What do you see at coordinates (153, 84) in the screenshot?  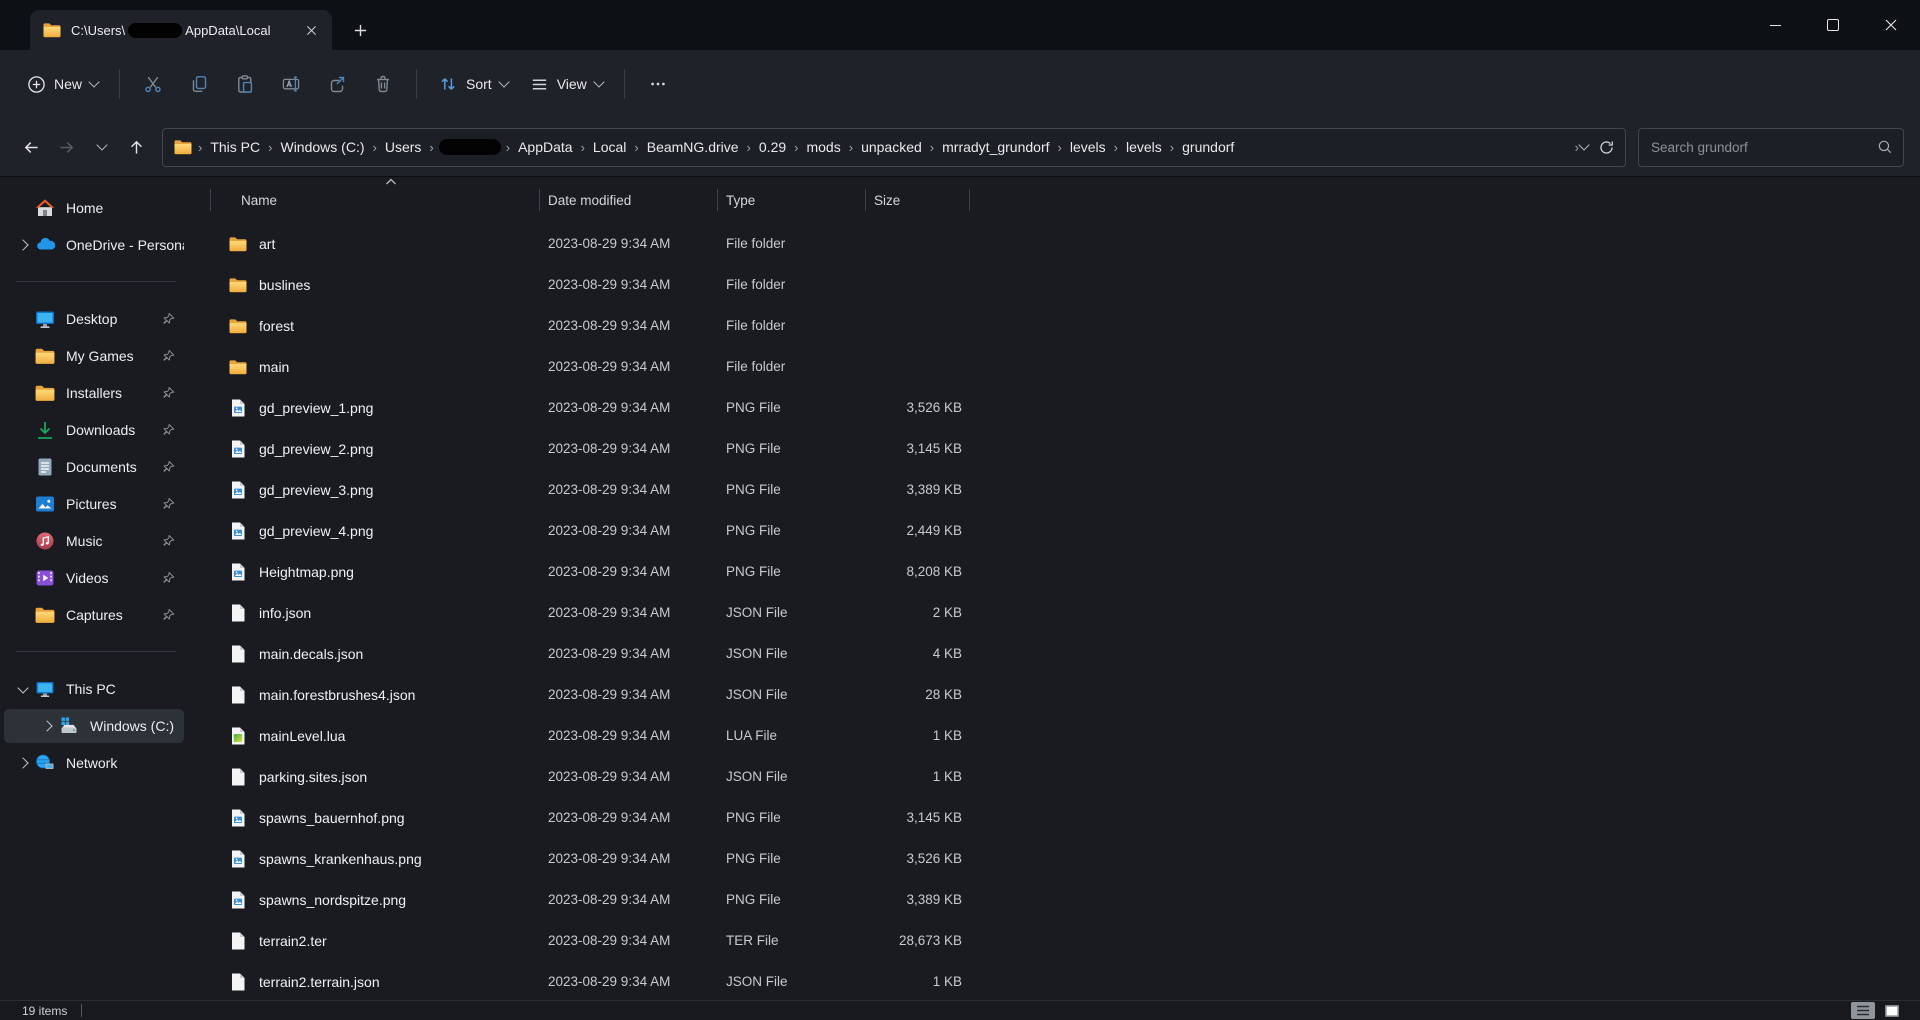 I see `cut-button` at bounding box center [153, 84].